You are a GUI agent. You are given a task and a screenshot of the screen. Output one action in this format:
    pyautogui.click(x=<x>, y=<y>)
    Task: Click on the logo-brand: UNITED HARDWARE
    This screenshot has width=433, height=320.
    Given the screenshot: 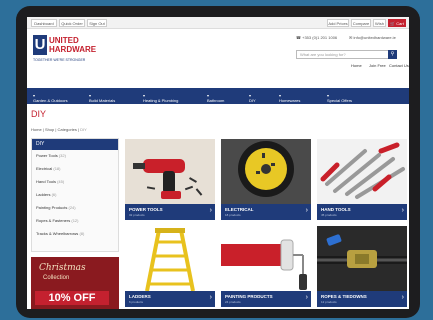 What is the action you would take?
    pyautogui.click(x=73, y=45)
    